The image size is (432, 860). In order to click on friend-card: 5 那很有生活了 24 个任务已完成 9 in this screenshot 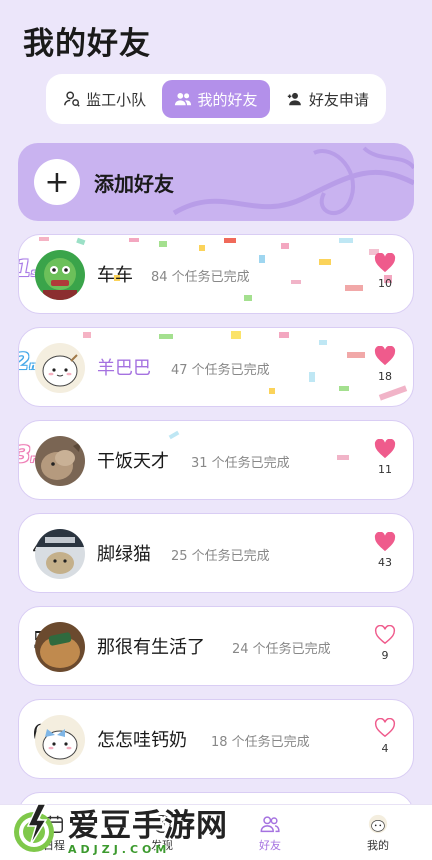, I will do `click(216, 646)`.